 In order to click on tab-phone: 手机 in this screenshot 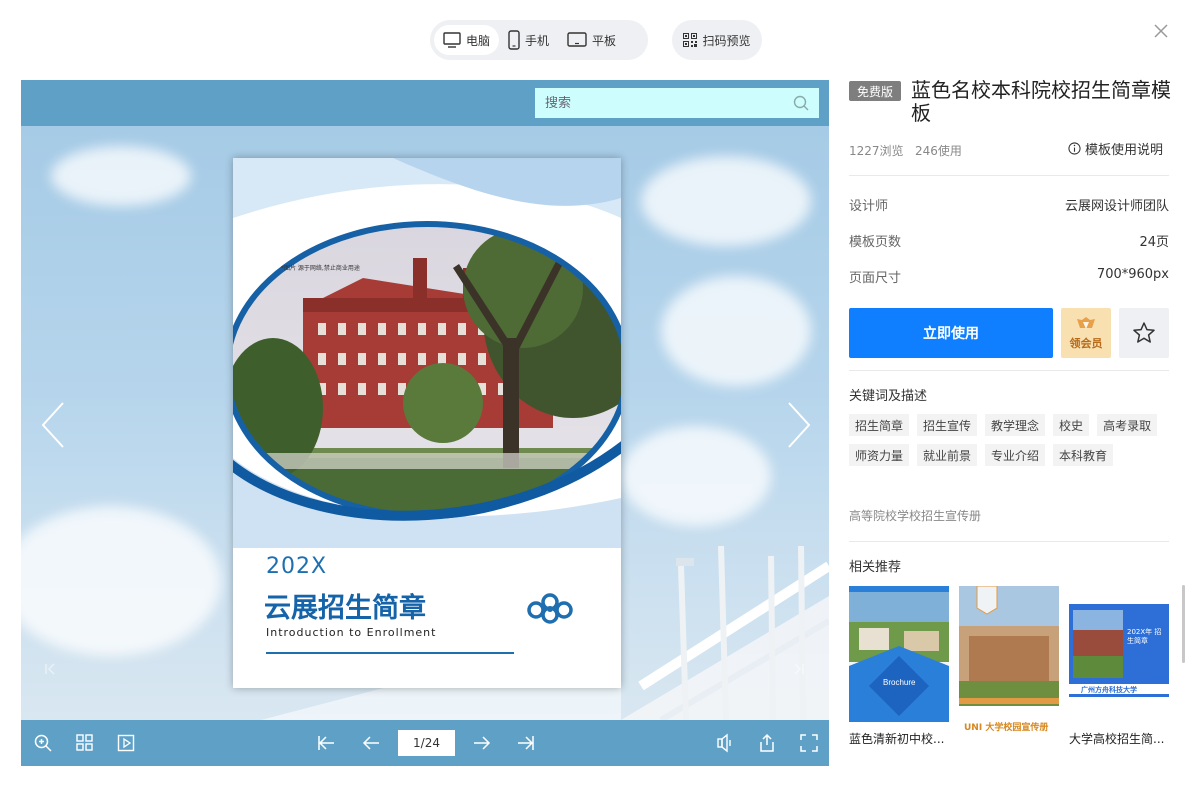, I will do `click(528, 40)`.